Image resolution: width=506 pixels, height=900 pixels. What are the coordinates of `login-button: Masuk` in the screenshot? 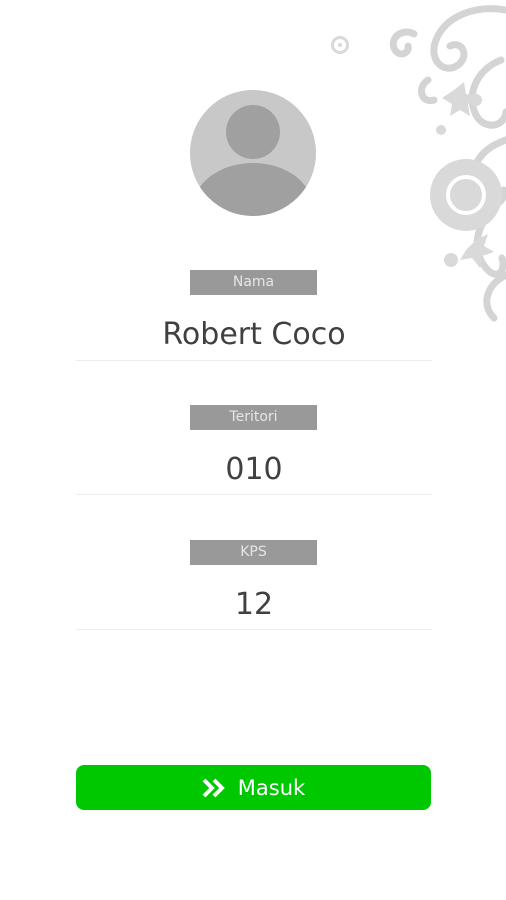 It's located at (253, 787).